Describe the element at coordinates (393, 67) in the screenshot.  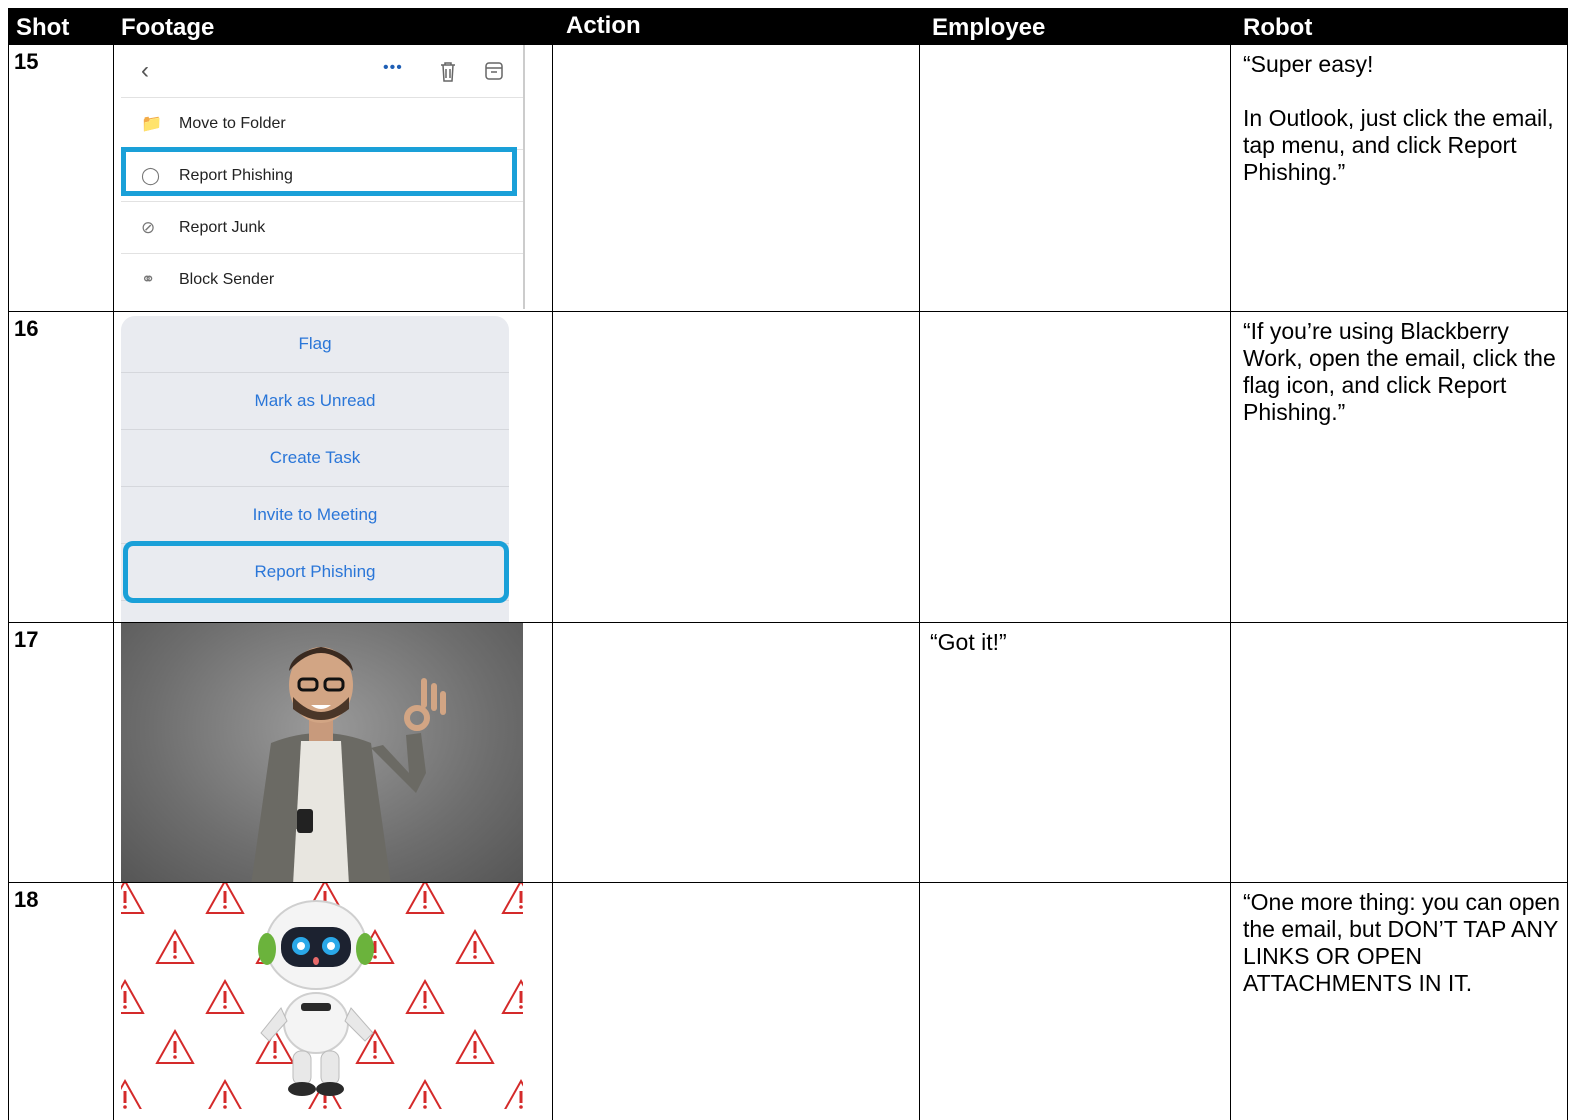
I see `more-dots-icon: •••` at that location.